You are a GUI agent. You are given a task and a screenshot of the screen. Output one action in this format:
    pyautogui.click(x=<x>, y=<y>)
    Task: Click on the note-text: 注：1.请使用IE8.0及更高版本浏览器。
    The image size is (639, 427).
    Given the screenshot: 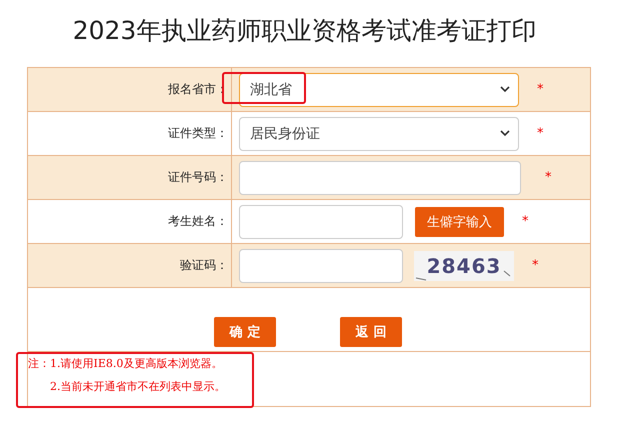 What is the action you would take?
    pyautogui.click(x=126, y=363)
    